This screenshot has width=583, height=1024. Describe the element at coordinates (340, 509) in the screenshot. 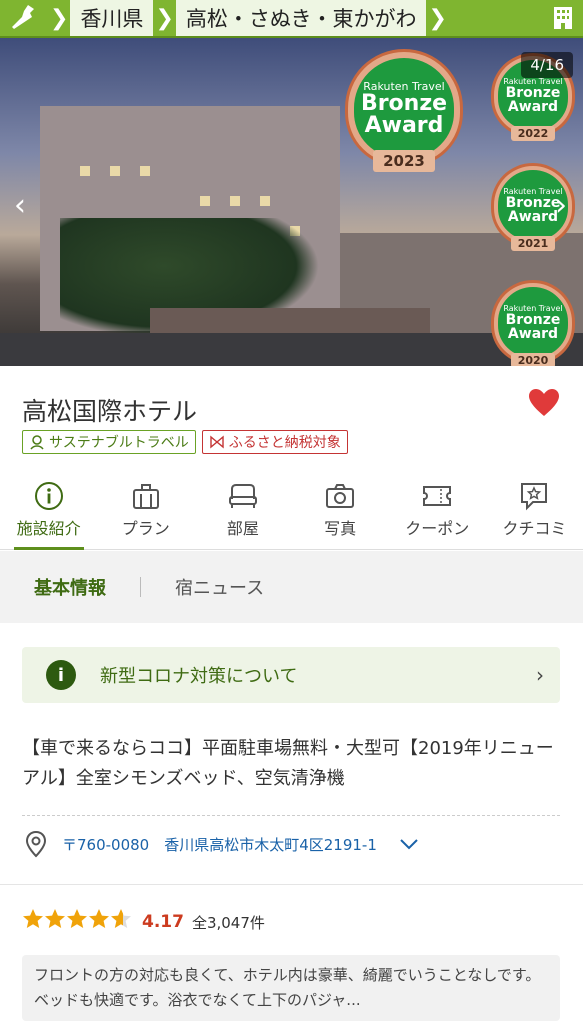

I see `tab-photos: 写真` at that location.